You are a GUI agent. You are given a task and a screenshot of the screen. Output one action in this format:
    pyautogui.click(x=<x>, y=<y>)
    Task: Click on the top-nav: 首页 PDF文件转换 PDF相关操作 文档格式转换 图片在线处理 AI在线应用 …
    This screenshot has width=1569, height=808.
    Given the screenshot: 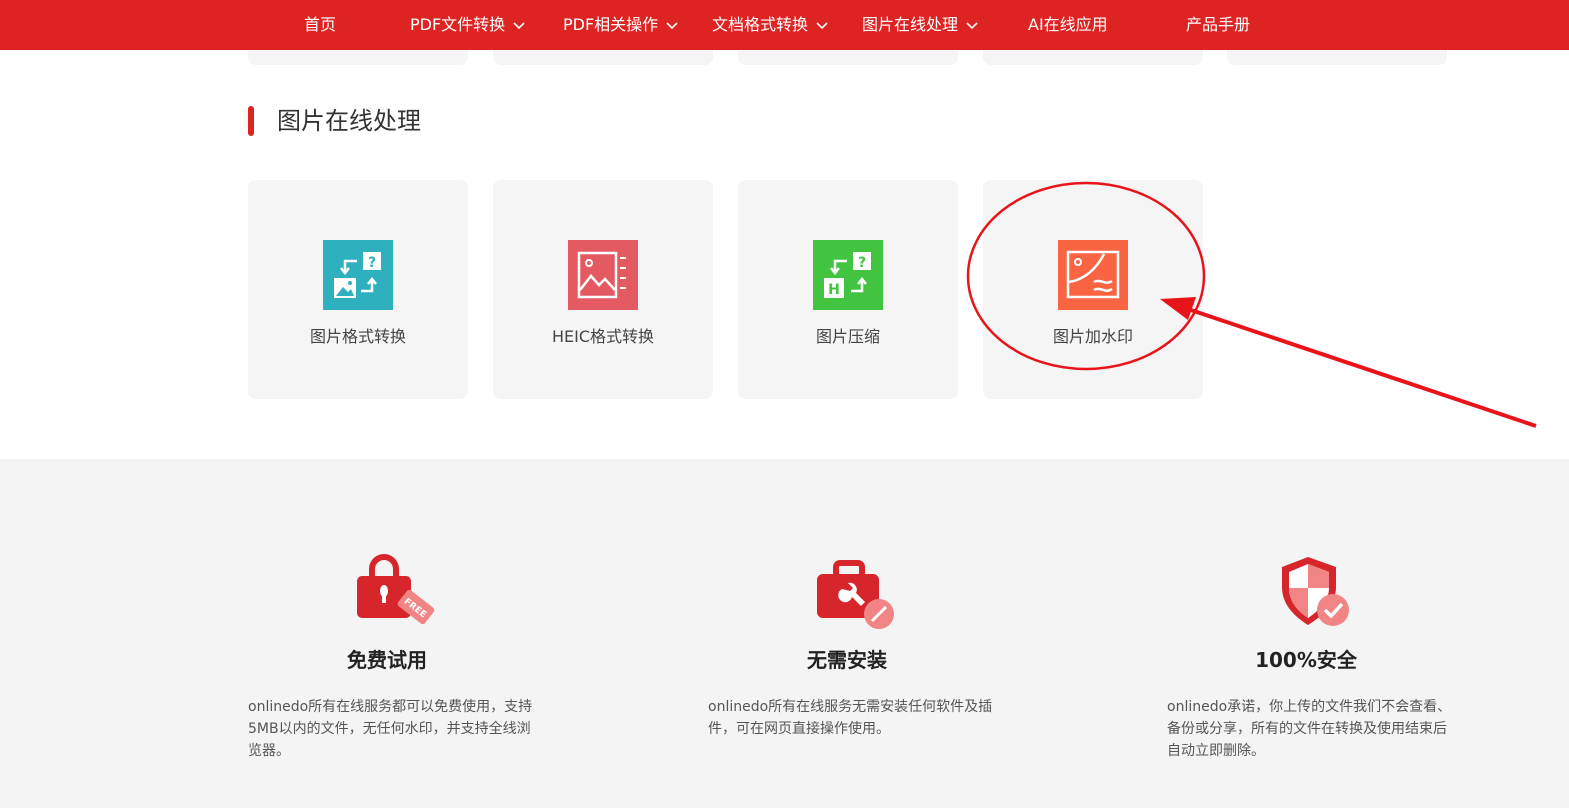 What is the action you would take?
    pyautogui.click(x=784, y=25)
    